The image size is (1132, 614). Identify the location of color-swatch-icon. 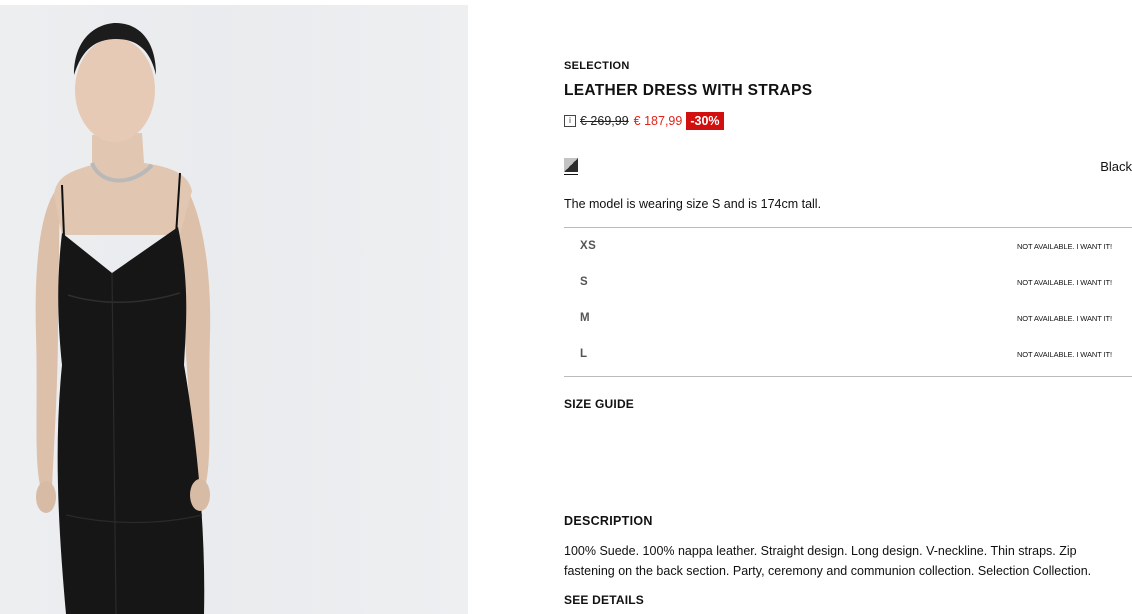
(571, 165).